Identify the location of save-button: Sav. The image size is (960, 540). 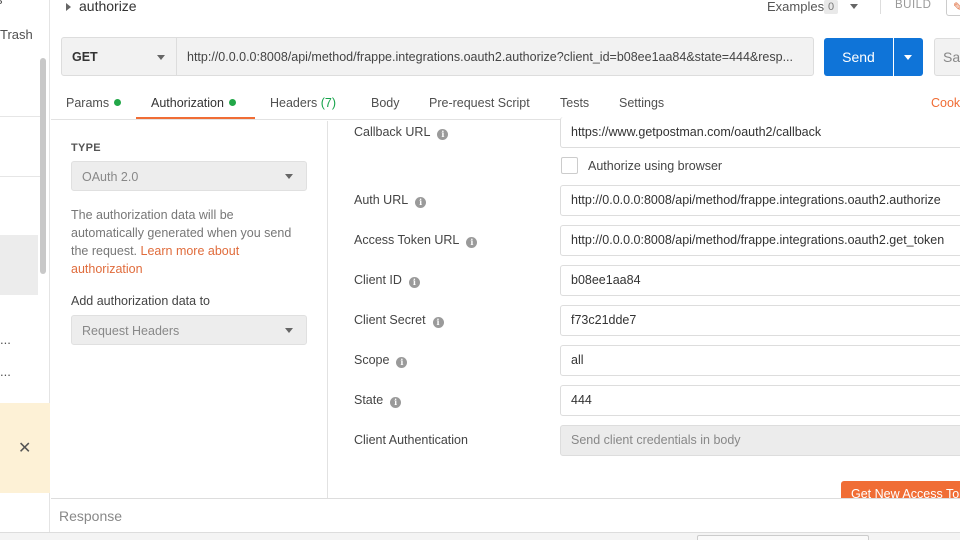
(947, 57).